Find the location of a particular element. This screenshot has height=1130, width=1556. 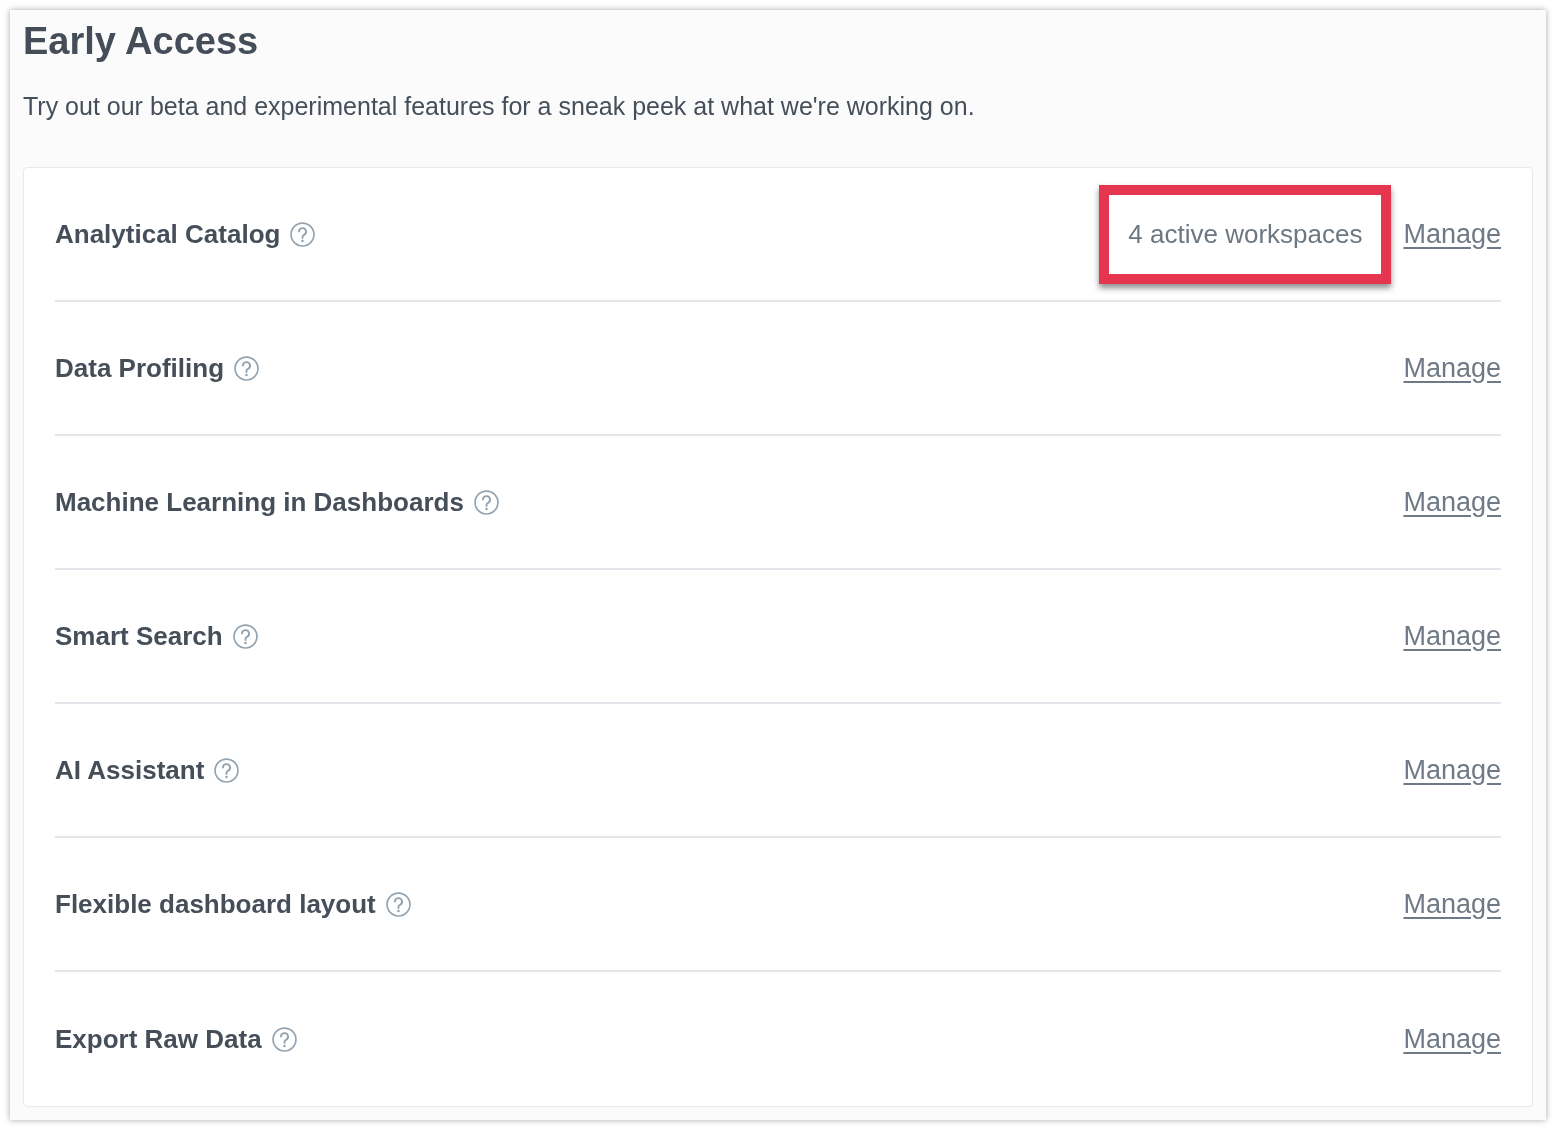

feature-name: Smart Search is located at coordinates (139, 636).